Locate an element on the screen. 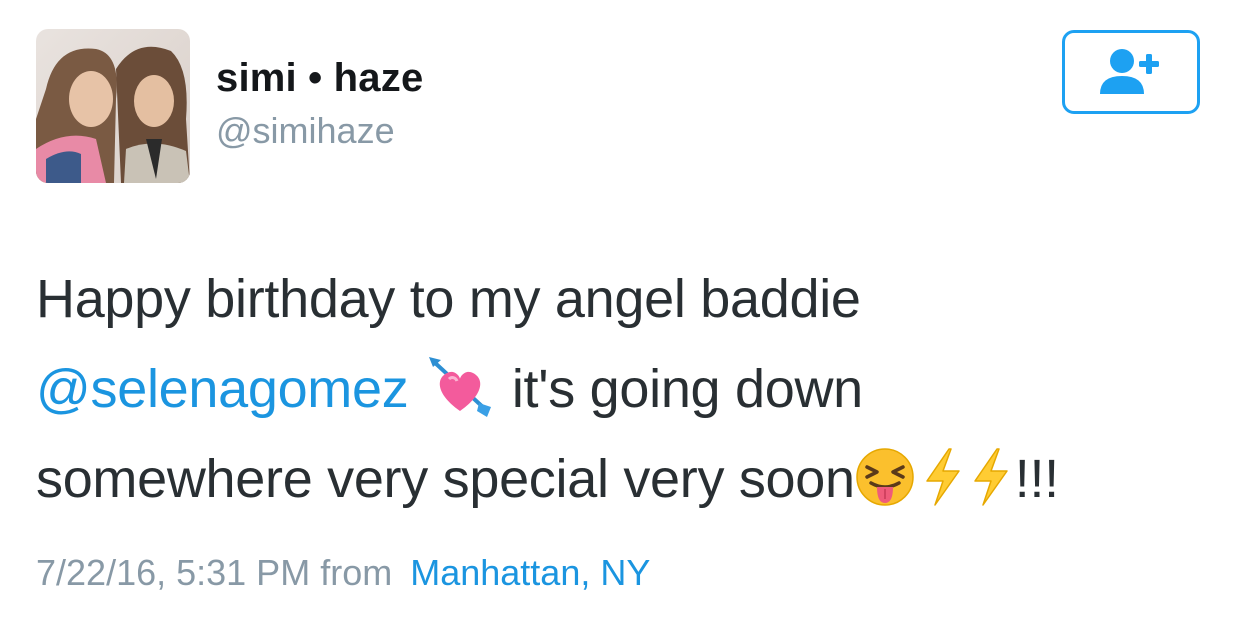 The image size is (1242, 618). avatar is located at coordinates (113, 106).